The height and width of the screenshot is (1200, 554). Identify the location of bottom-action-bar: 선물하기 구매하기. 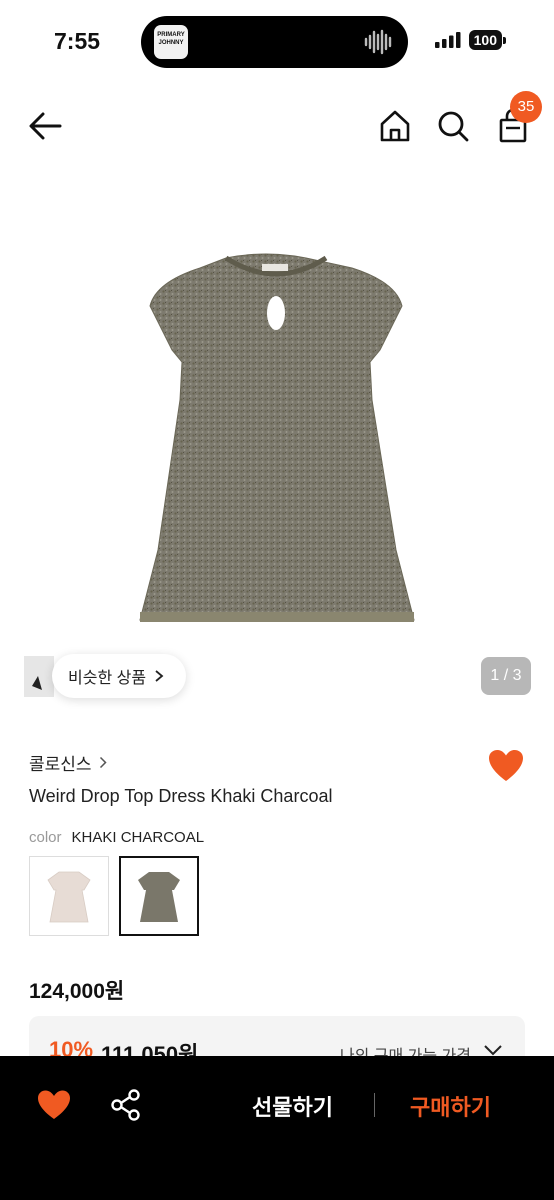
(277, 1128).